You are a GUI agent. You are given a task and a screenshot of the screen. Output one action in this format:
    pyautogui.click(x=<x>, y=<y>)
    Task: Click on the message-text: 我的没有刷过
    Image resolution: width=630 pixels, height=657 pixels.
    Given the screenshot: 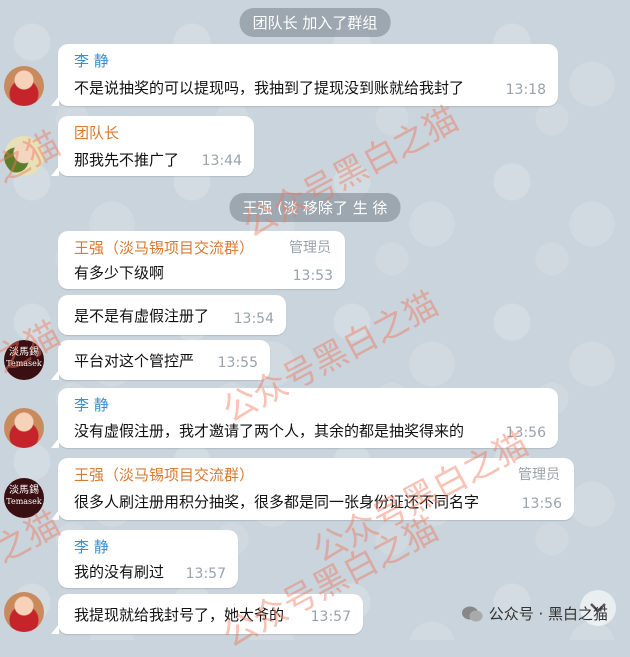 What is the action you would take?
    pyautogui.click(x=119, y=572)
    